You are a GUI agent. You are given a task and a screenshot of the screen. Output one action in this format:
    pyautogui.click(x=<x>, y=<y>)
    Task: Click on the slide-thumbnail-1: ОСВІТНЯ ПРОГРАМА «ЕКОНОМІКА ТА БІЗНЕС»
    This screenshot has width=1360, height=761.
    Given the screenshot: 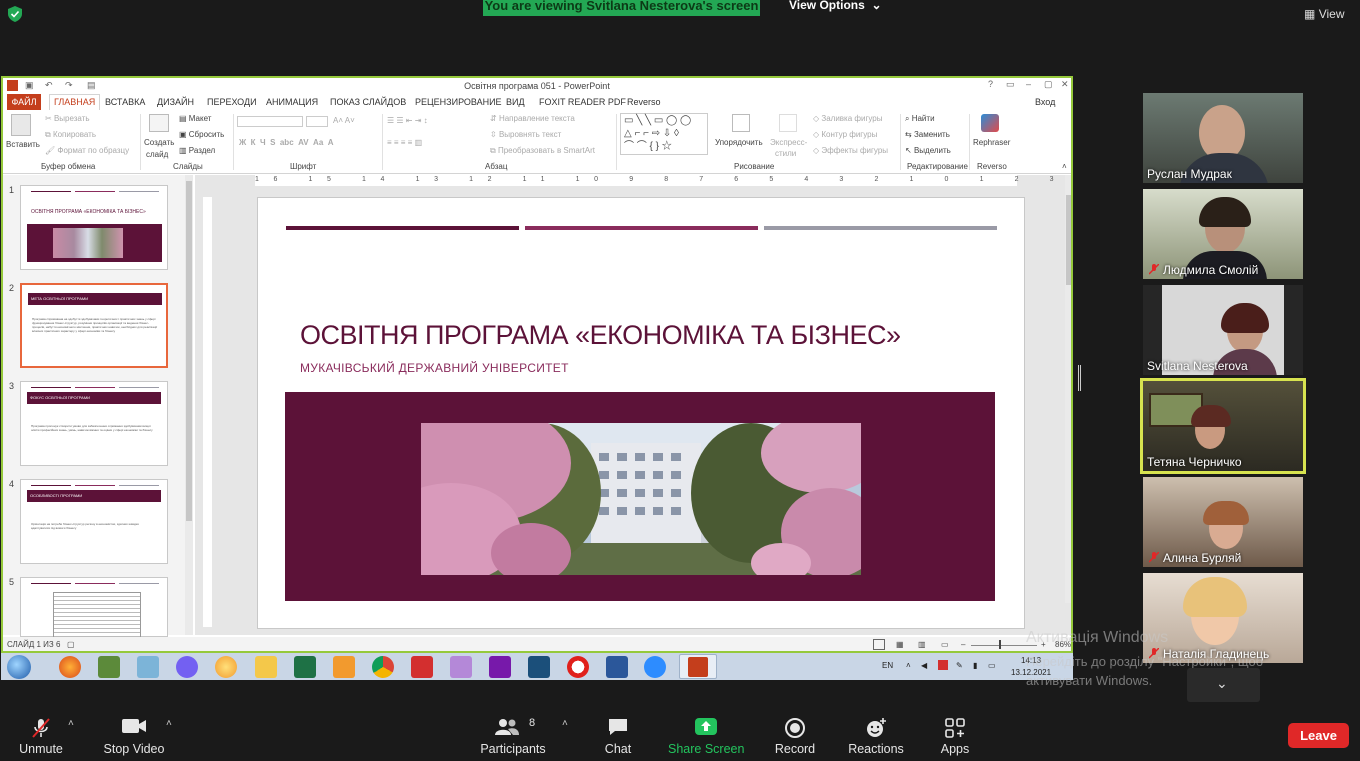 What is the action you would take?
    pyautogui.click(x=94, y=227)
    